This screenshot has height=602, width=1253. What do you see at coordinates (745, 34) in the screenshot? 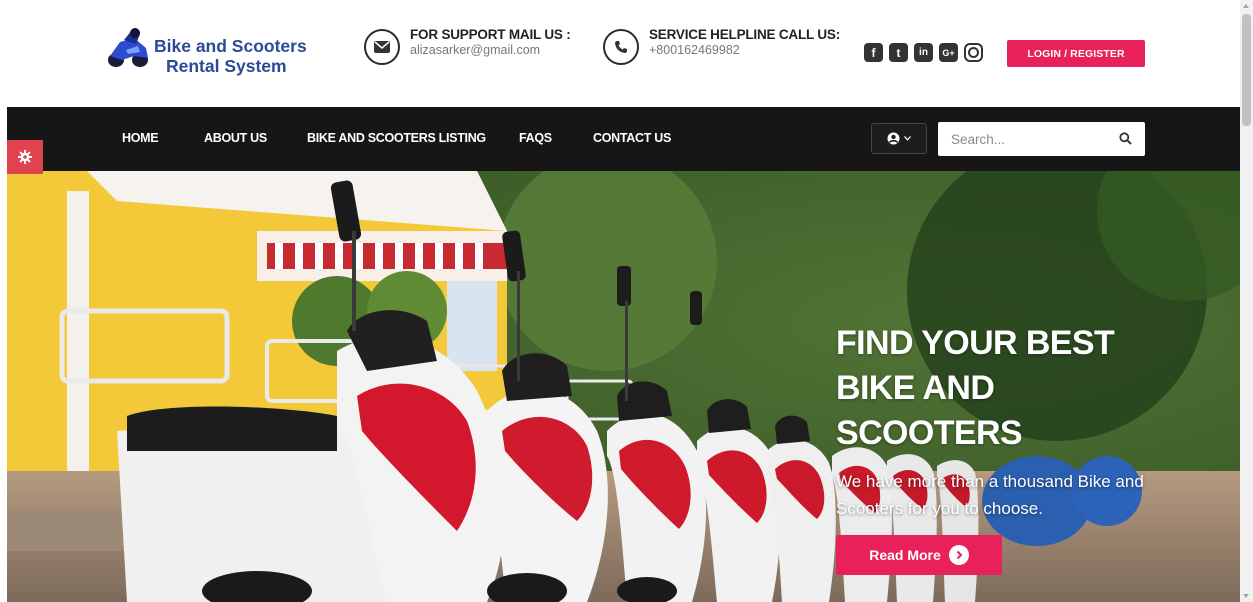
I see `helpline-title: SERVICE HELPLINE CALL US:` at bounding box center [745, 34].